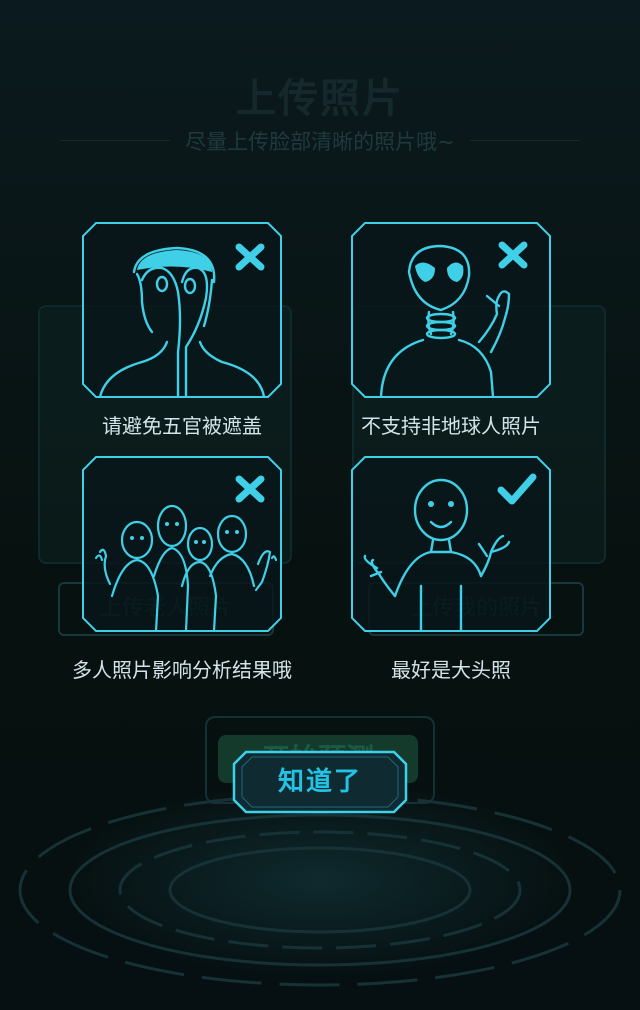 The width and height of the screenshot is (640, 1010). I want to click on got-it-button: 知道了, so click(320, 782).